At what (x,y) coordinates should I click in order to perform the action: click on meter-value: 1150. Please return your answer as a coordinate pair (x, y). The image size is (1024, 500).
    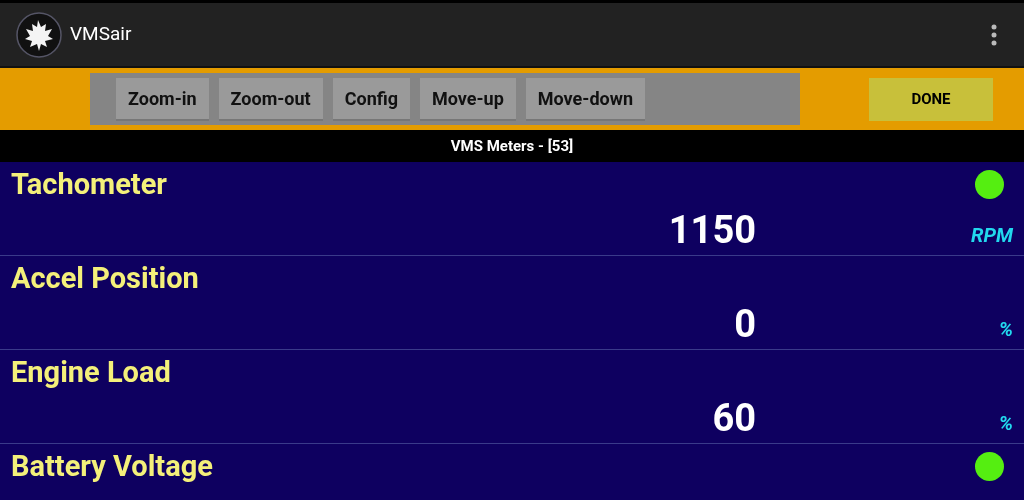
    Looking at the image, I should click on (711, 230).